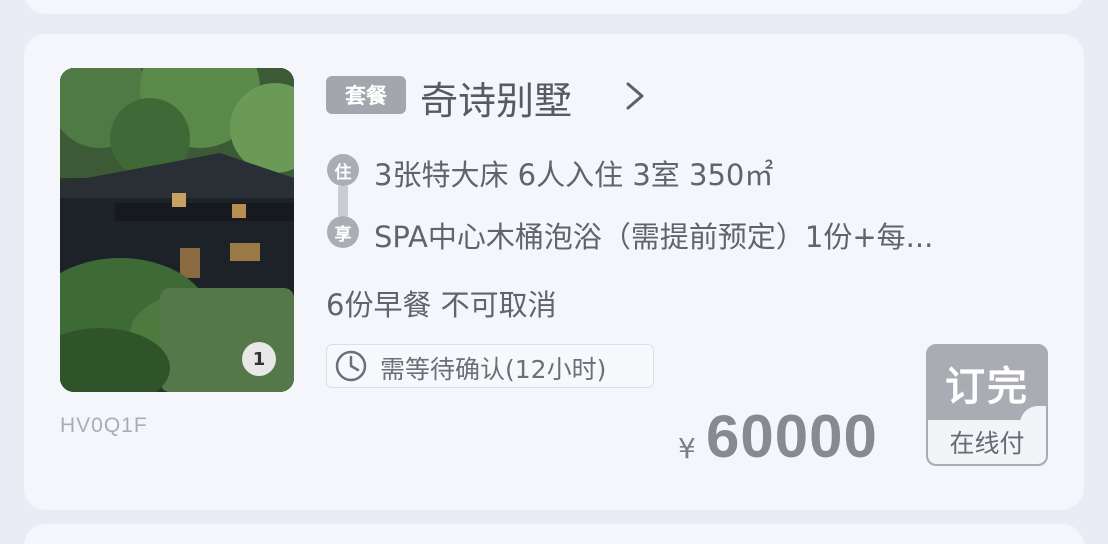  I want to click on confirm-wait-text: 需等待确认(12小时), so click(493, 369).